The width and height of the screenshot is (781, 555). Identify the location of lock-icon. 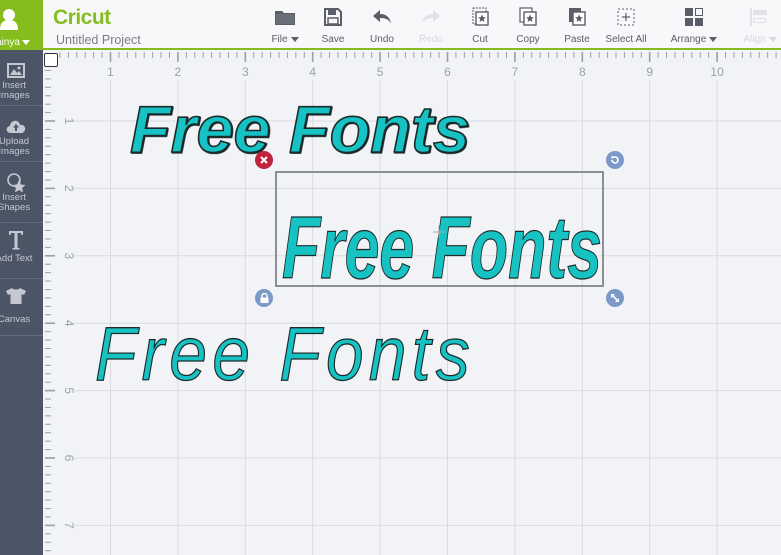
(264, 298).